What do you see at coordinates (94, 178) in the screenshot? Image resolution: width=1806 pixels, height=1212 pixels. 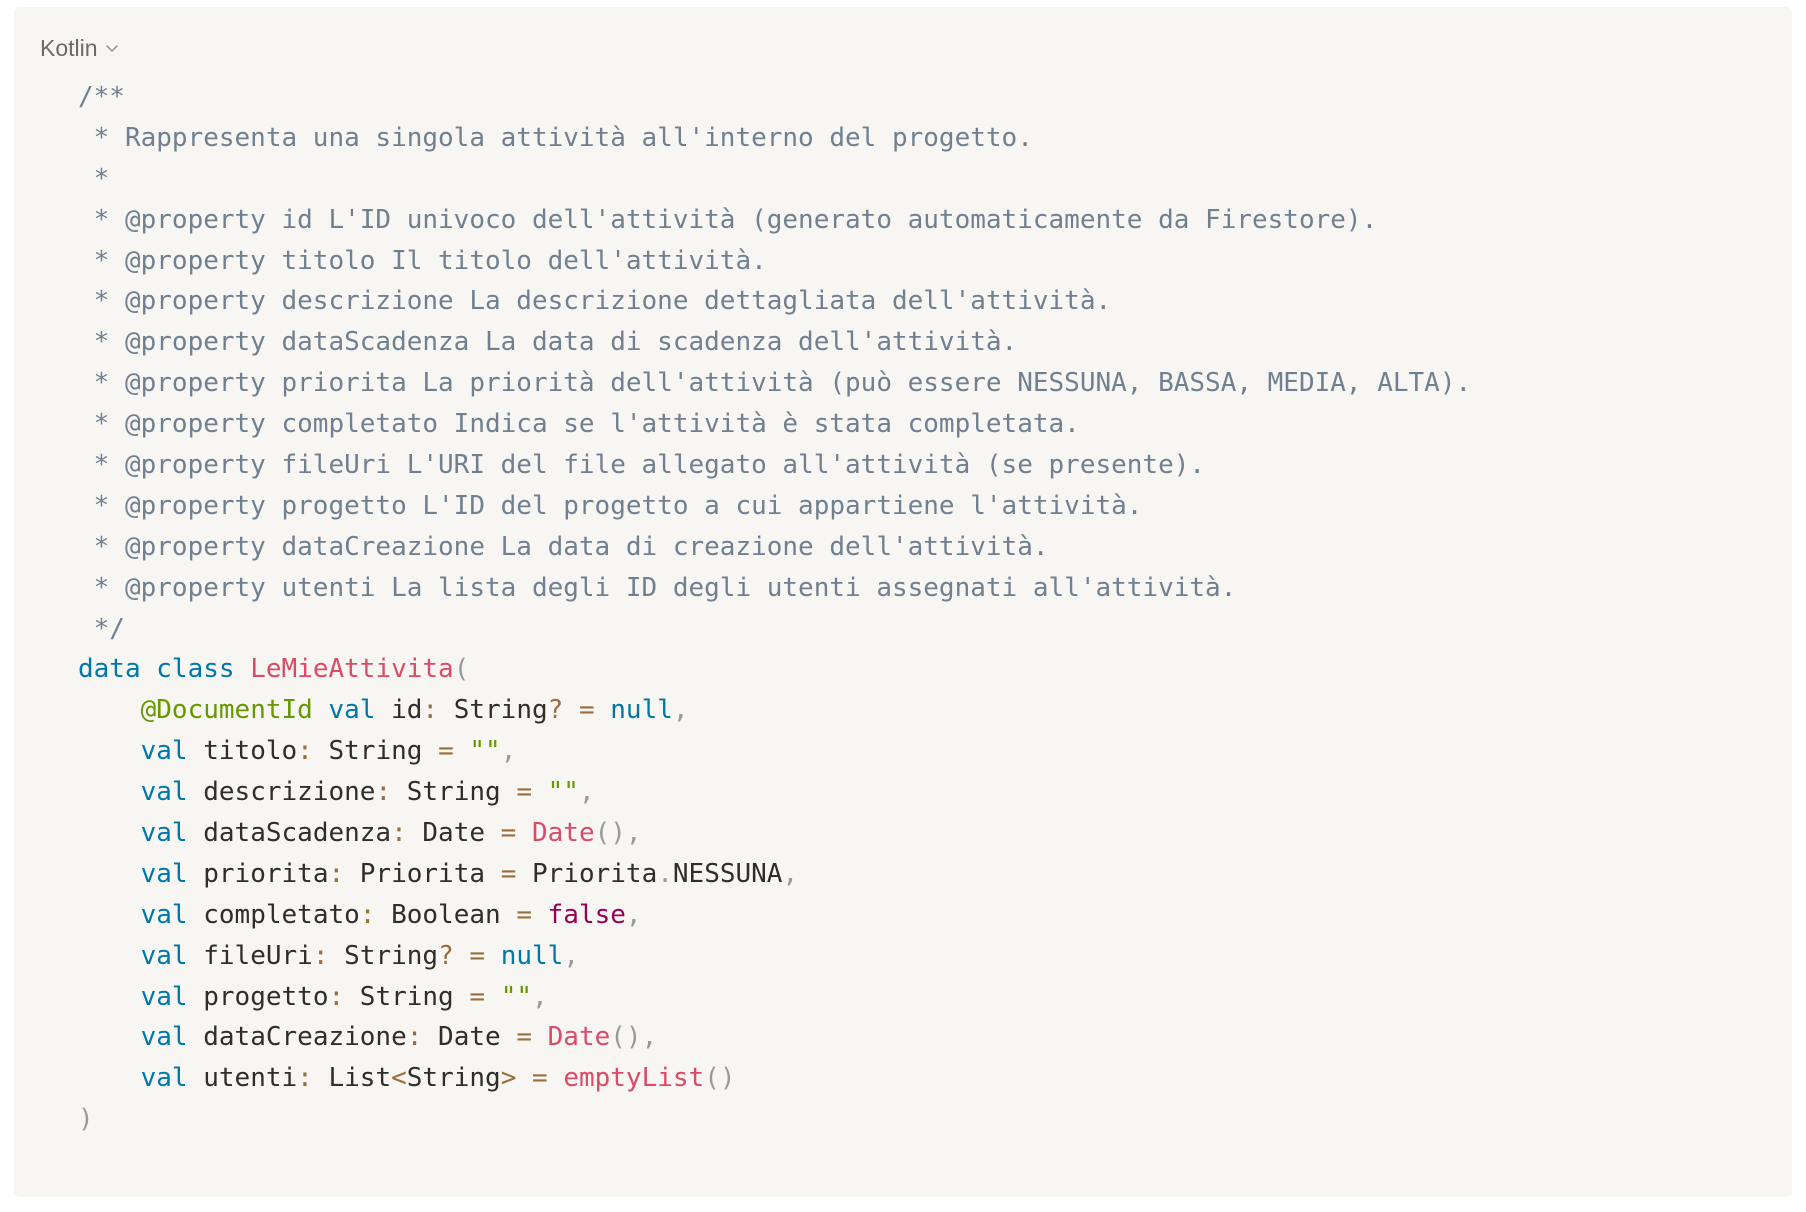 I see `code-token: *` at bounding box center [94, 178].